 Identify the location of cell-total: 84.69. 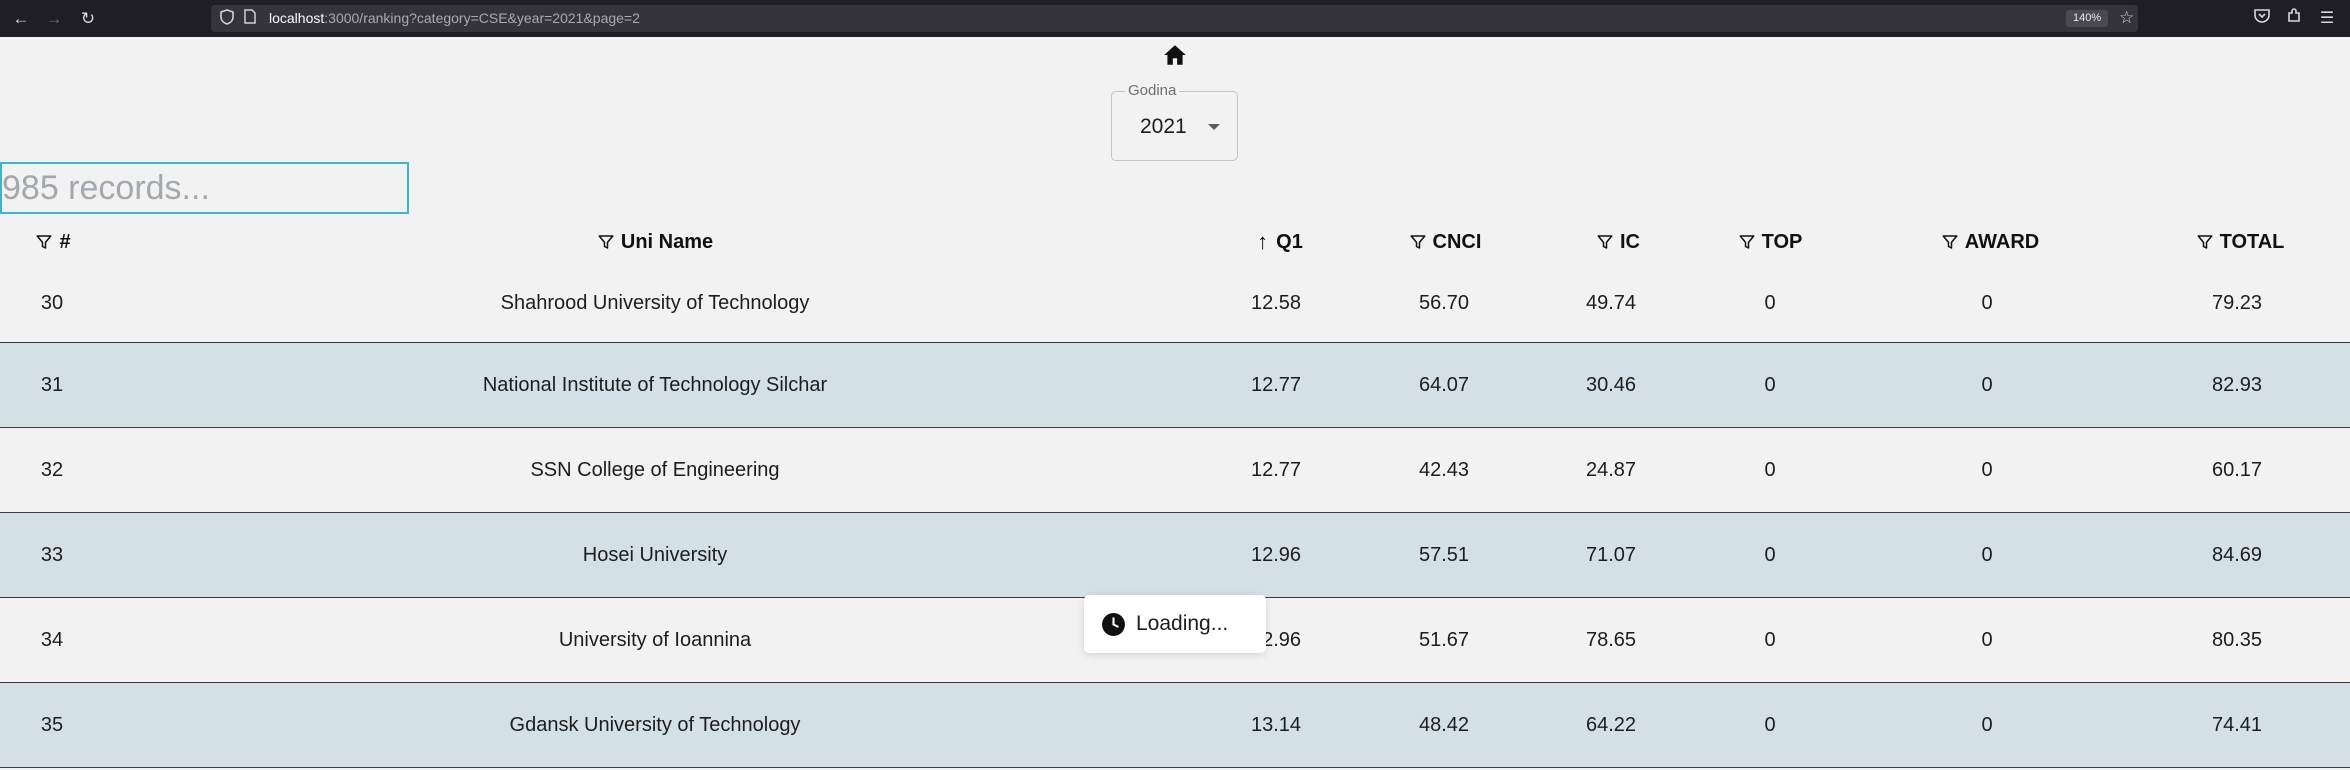
(2237, 554).